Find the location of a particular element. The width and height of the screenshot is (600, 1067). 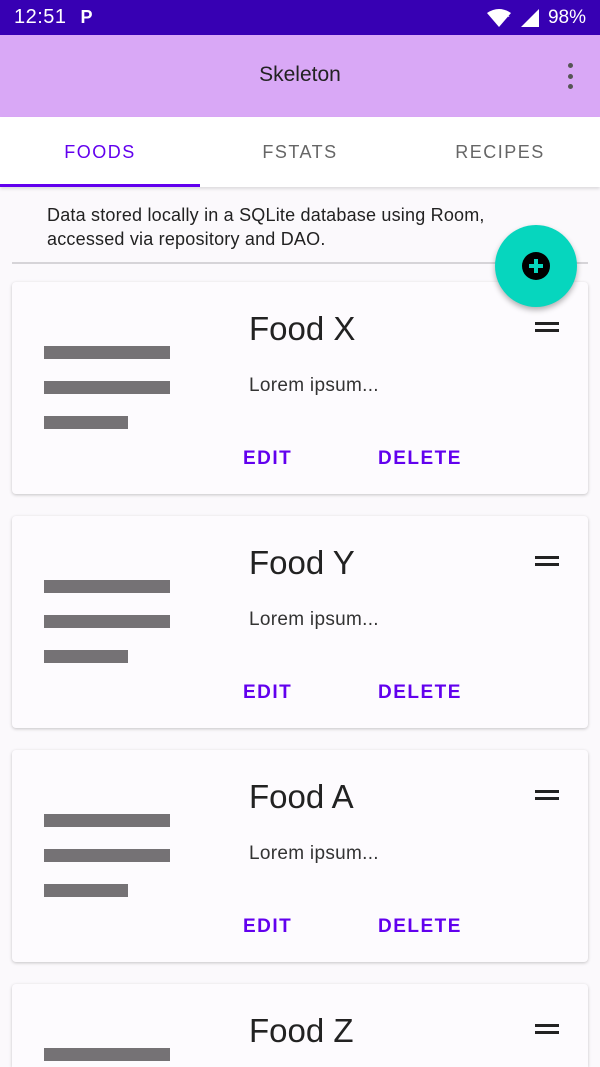

tab-fstats: FSTATS is located at coordinates (300, 152).